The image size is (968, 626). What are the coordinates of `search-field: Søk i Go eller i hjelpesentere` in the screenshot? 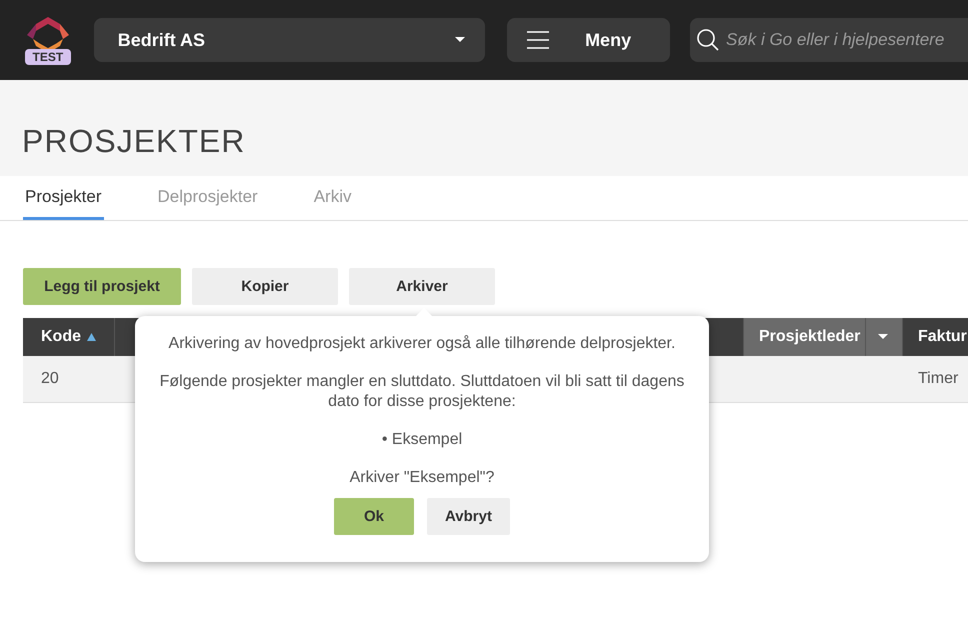 It's located at (846, 40).